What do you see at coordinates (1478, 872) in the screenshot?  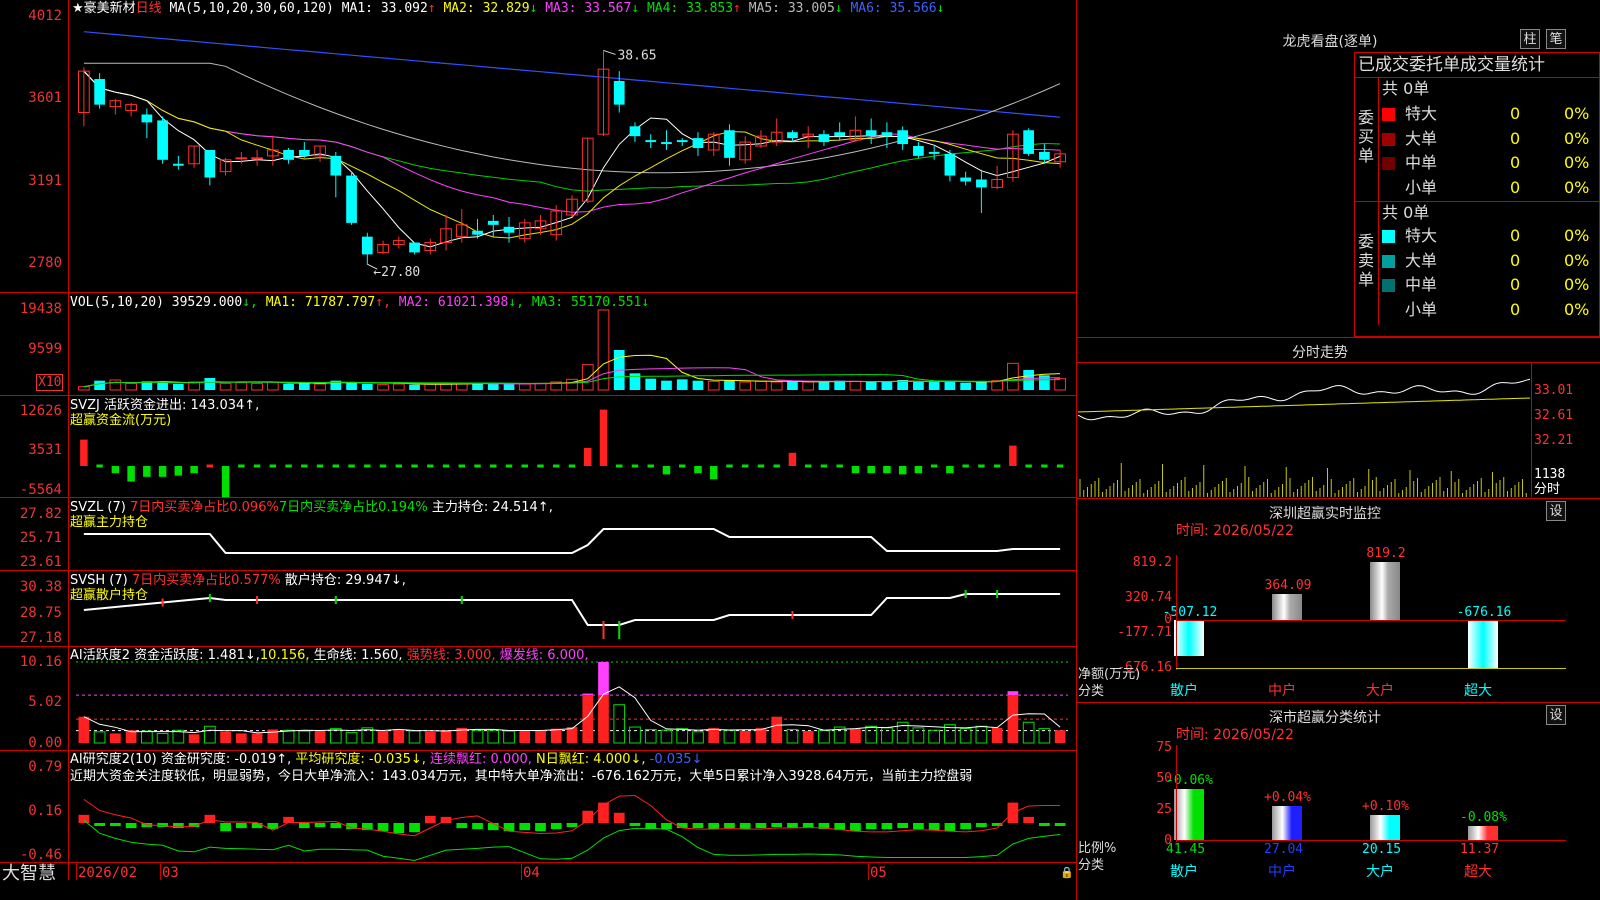 I see `classify-category: 超大` at bounding box center [1478, 872].